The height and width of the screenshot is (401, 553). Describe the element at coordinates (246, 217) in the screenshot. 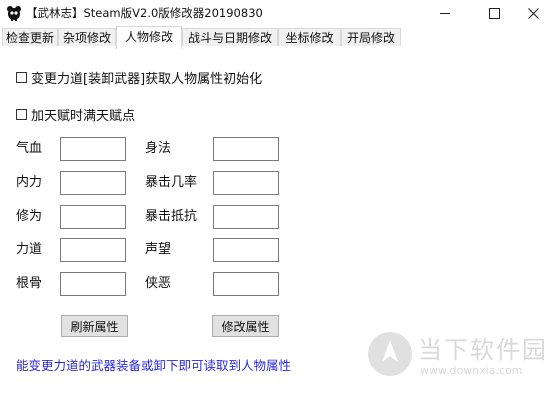

I see `crit-resist-input` at that location.